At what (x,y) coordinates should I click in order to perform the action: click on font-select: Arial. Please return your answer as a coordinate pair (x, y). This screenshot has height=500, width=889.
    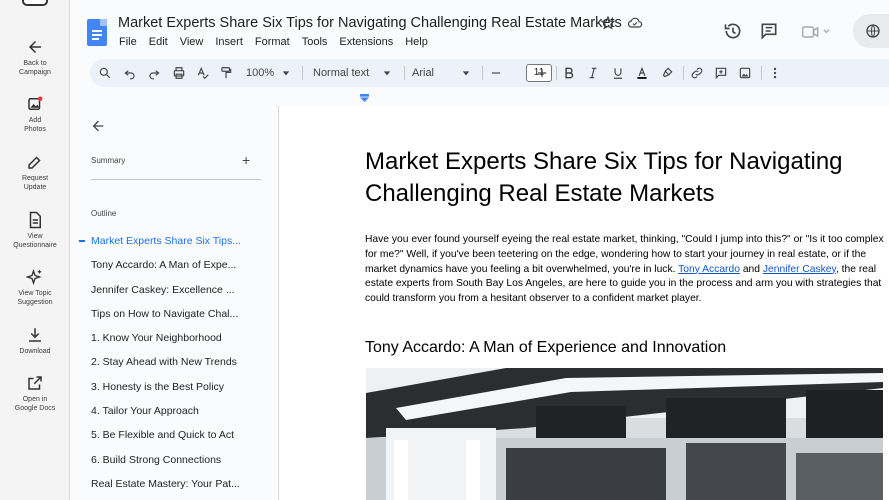
    Looking at the image, I should click on (441, 73).